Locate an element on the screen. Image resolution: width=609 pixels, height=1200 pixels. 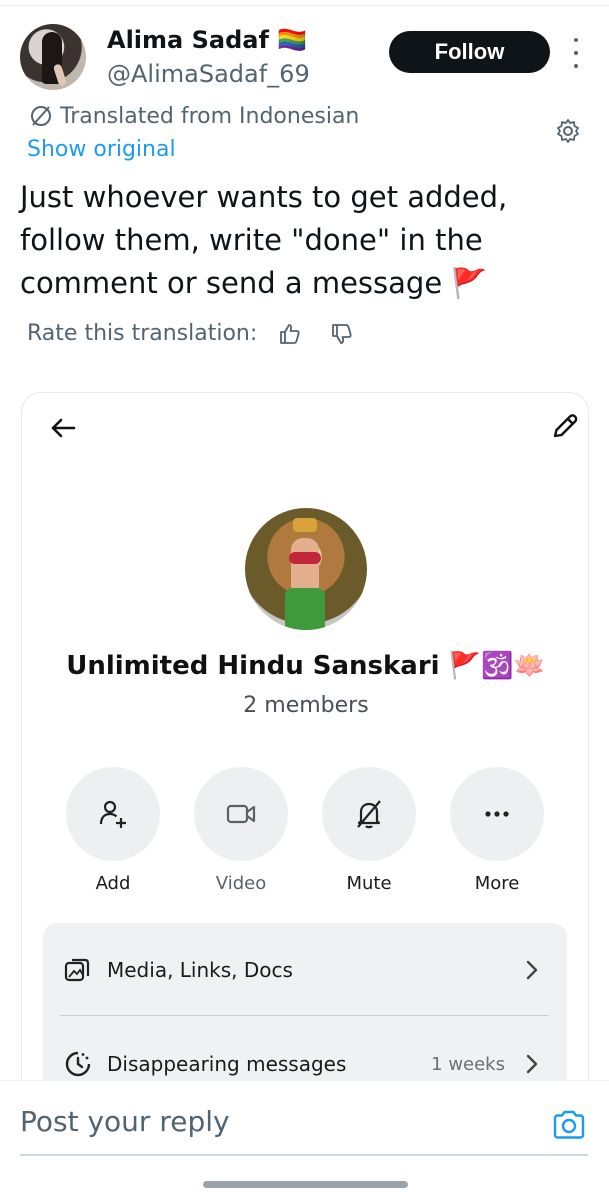
back-arrow-icon is located at coordinates (63, 428).